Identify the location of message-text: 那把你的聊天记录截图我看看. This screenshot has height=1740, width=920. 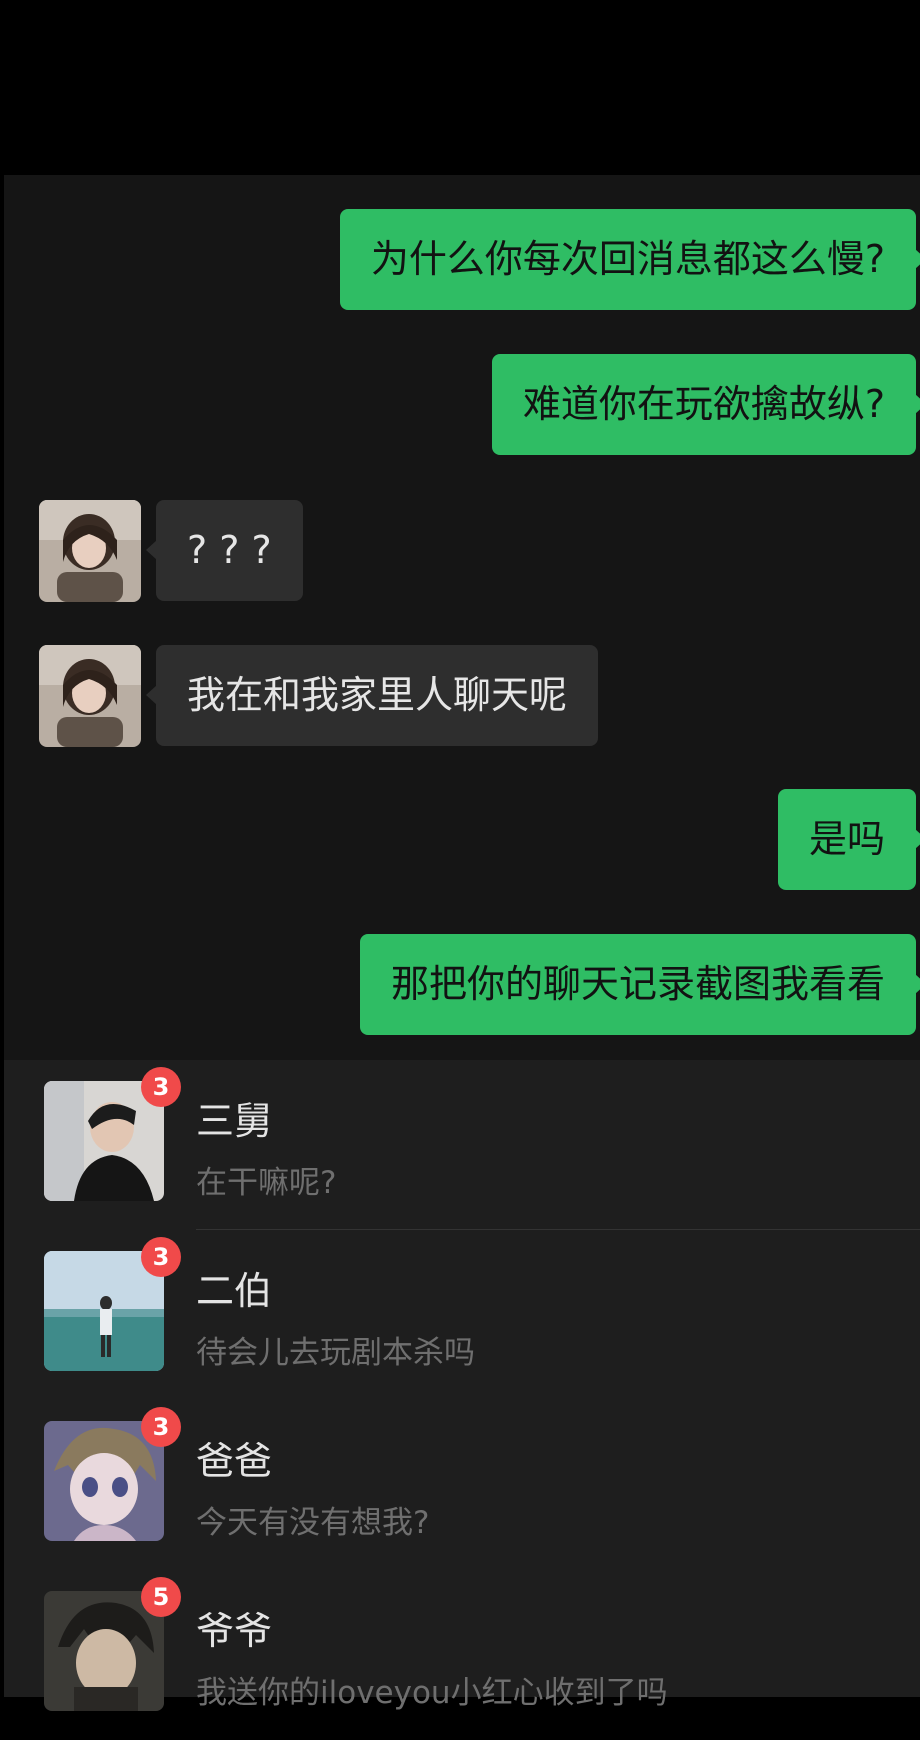
(637, 984).